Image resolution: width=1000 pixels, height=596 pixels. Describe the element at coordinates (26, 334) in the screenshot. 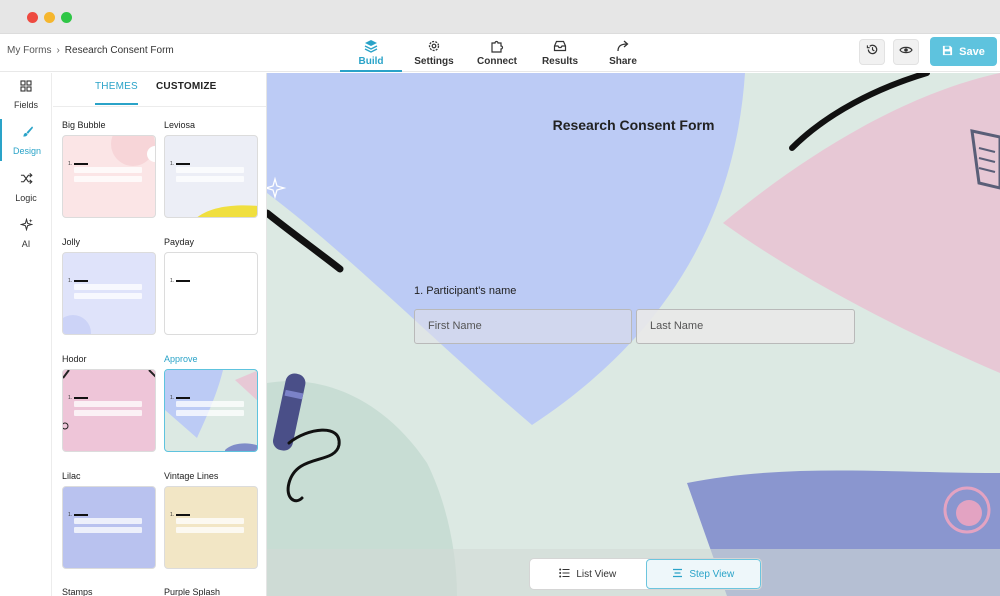

I see `left-rail: Fields Design Logic AI` at that location.